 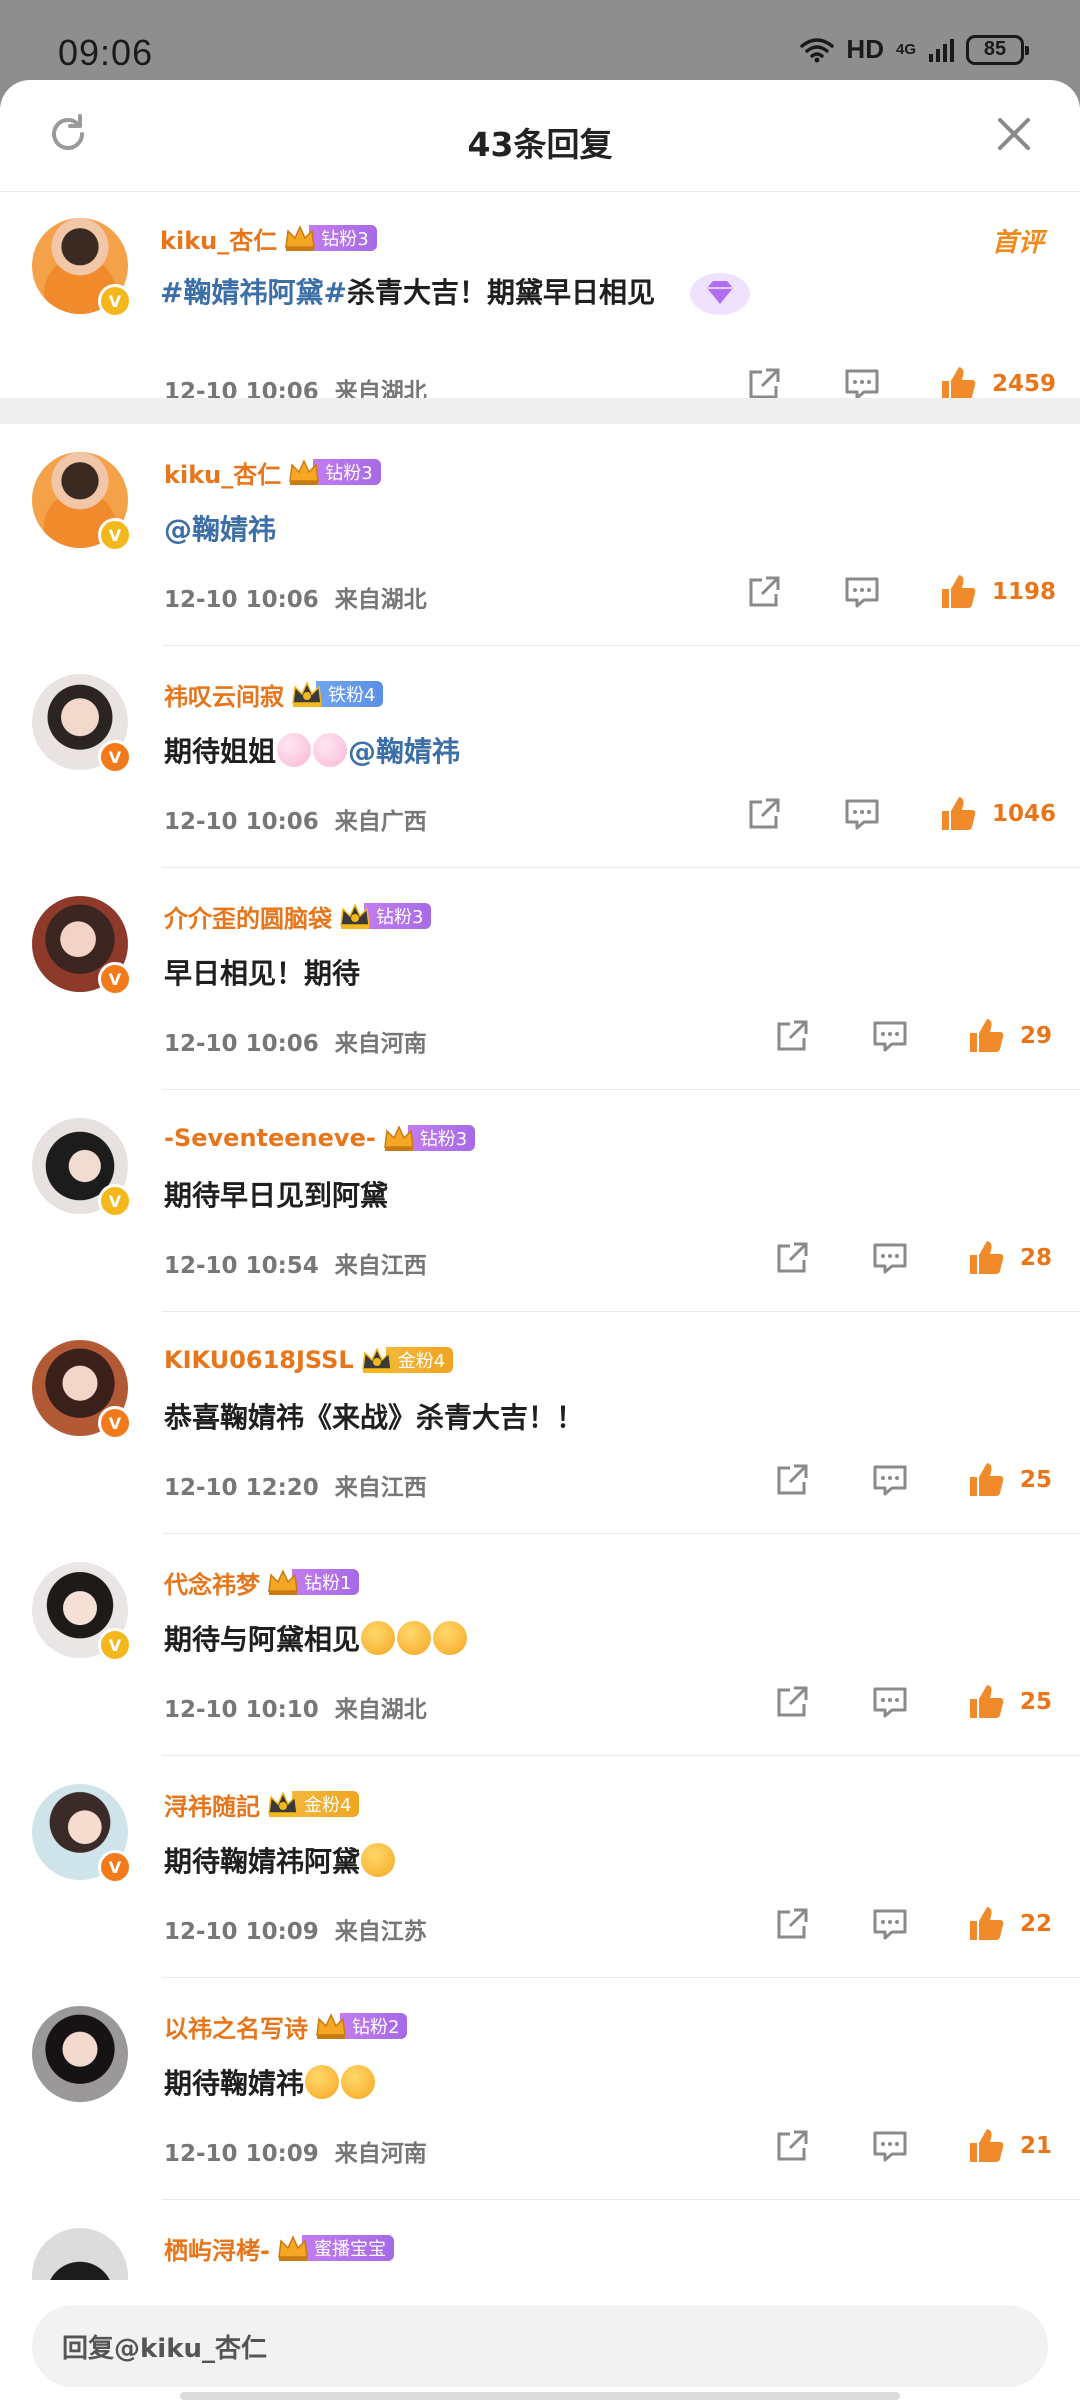 I want to click on username: 祎叹云间寂, so click(x=224, y=694).